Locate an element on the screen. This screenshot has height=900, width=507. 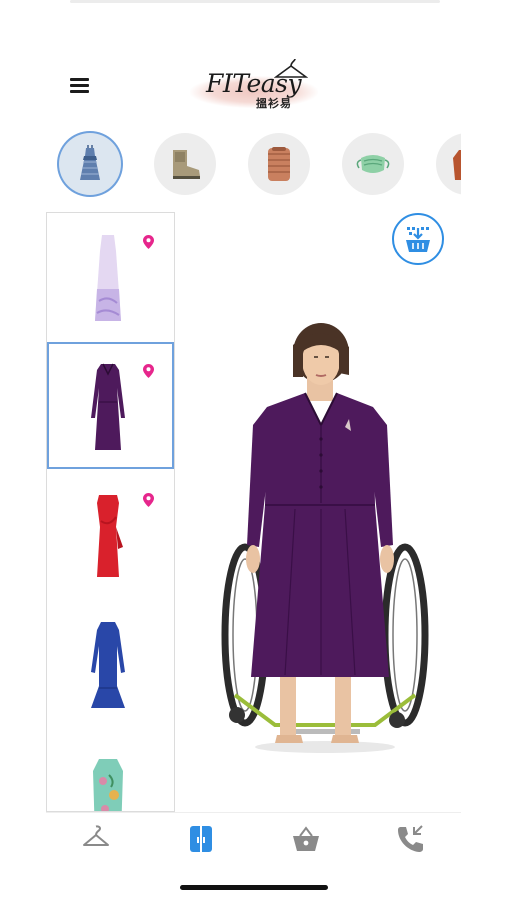
basket-download-icon is located at coordinates (418, 239).